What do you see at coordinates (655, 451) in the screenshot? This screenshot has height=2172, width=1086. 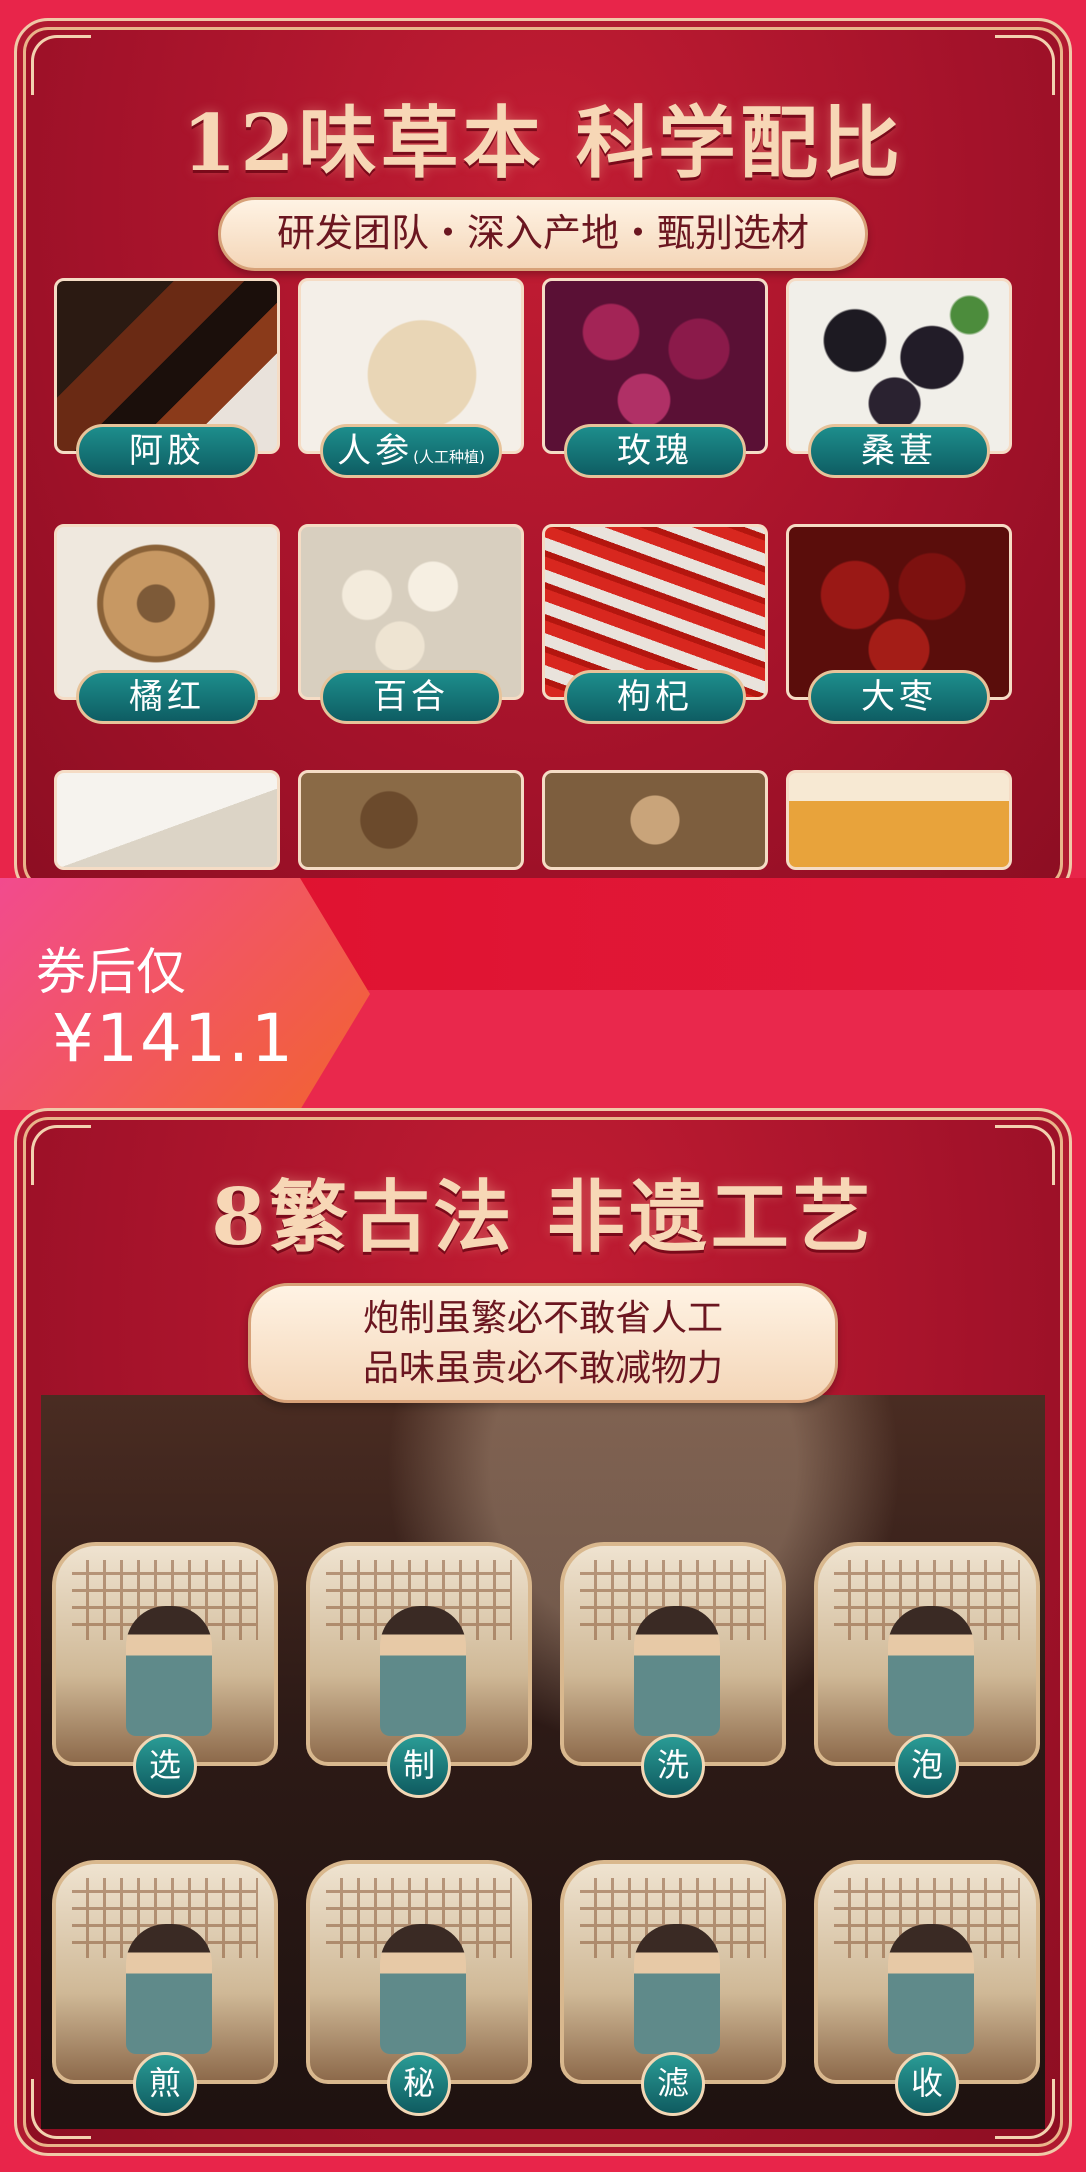 I see `herb-label: 玫瑰` at bounding box center [655, 451].